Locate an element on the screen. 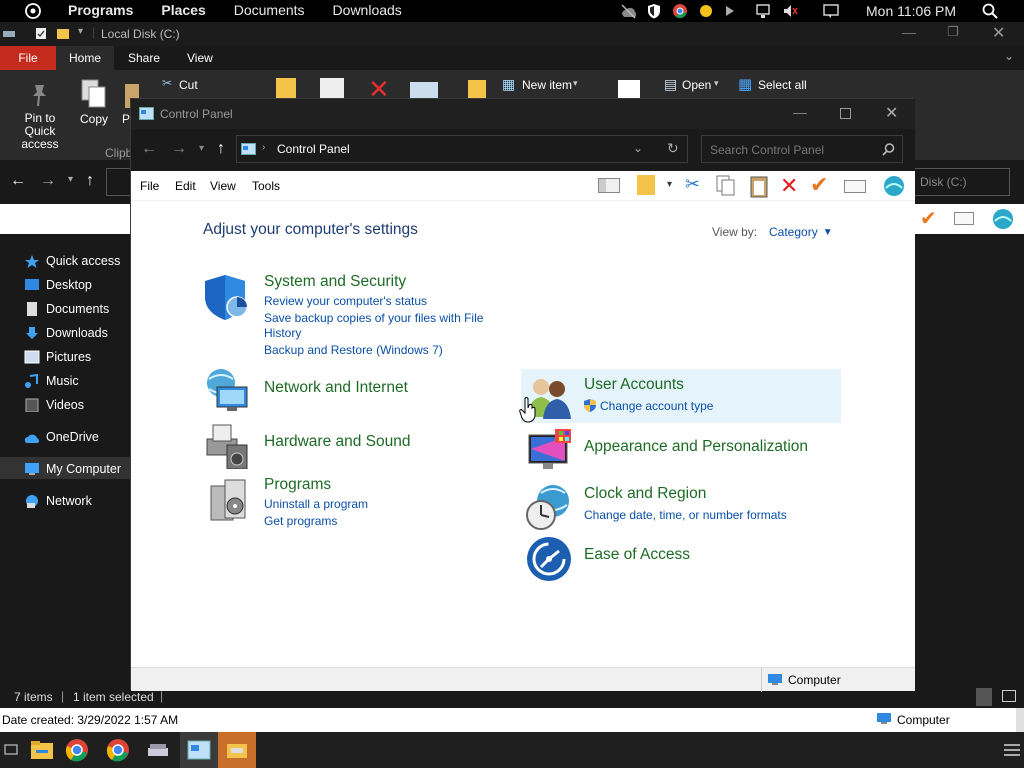 The width and height of the screenshot is (1024, 768). cp-forward-icon: → is located at coordinates (179, 149).